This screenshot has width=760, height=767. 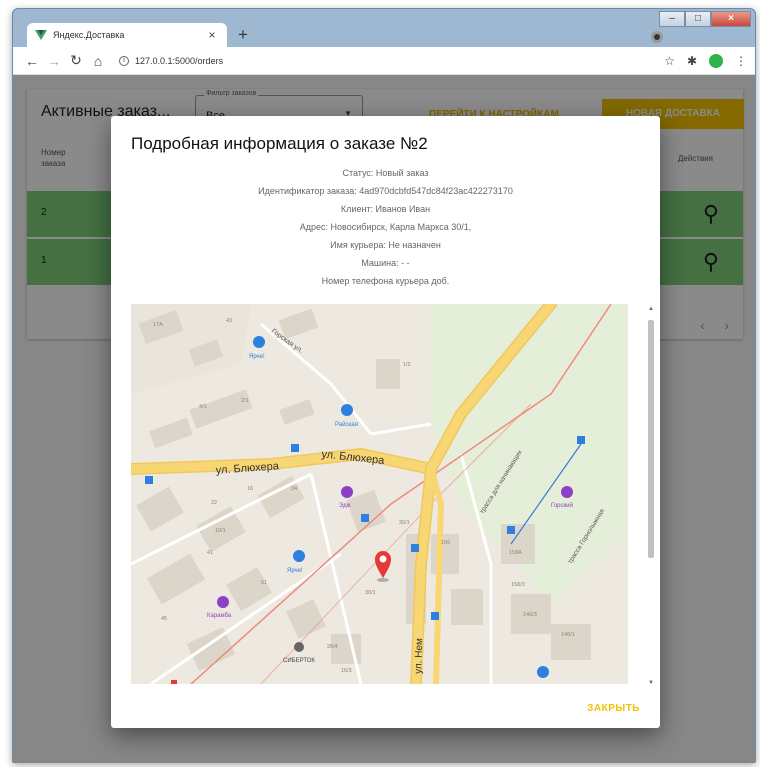 What do you see at coordinates (672, 19) in the screenshot?
I see `minimize-button: –` at bounding box center [672, 19].